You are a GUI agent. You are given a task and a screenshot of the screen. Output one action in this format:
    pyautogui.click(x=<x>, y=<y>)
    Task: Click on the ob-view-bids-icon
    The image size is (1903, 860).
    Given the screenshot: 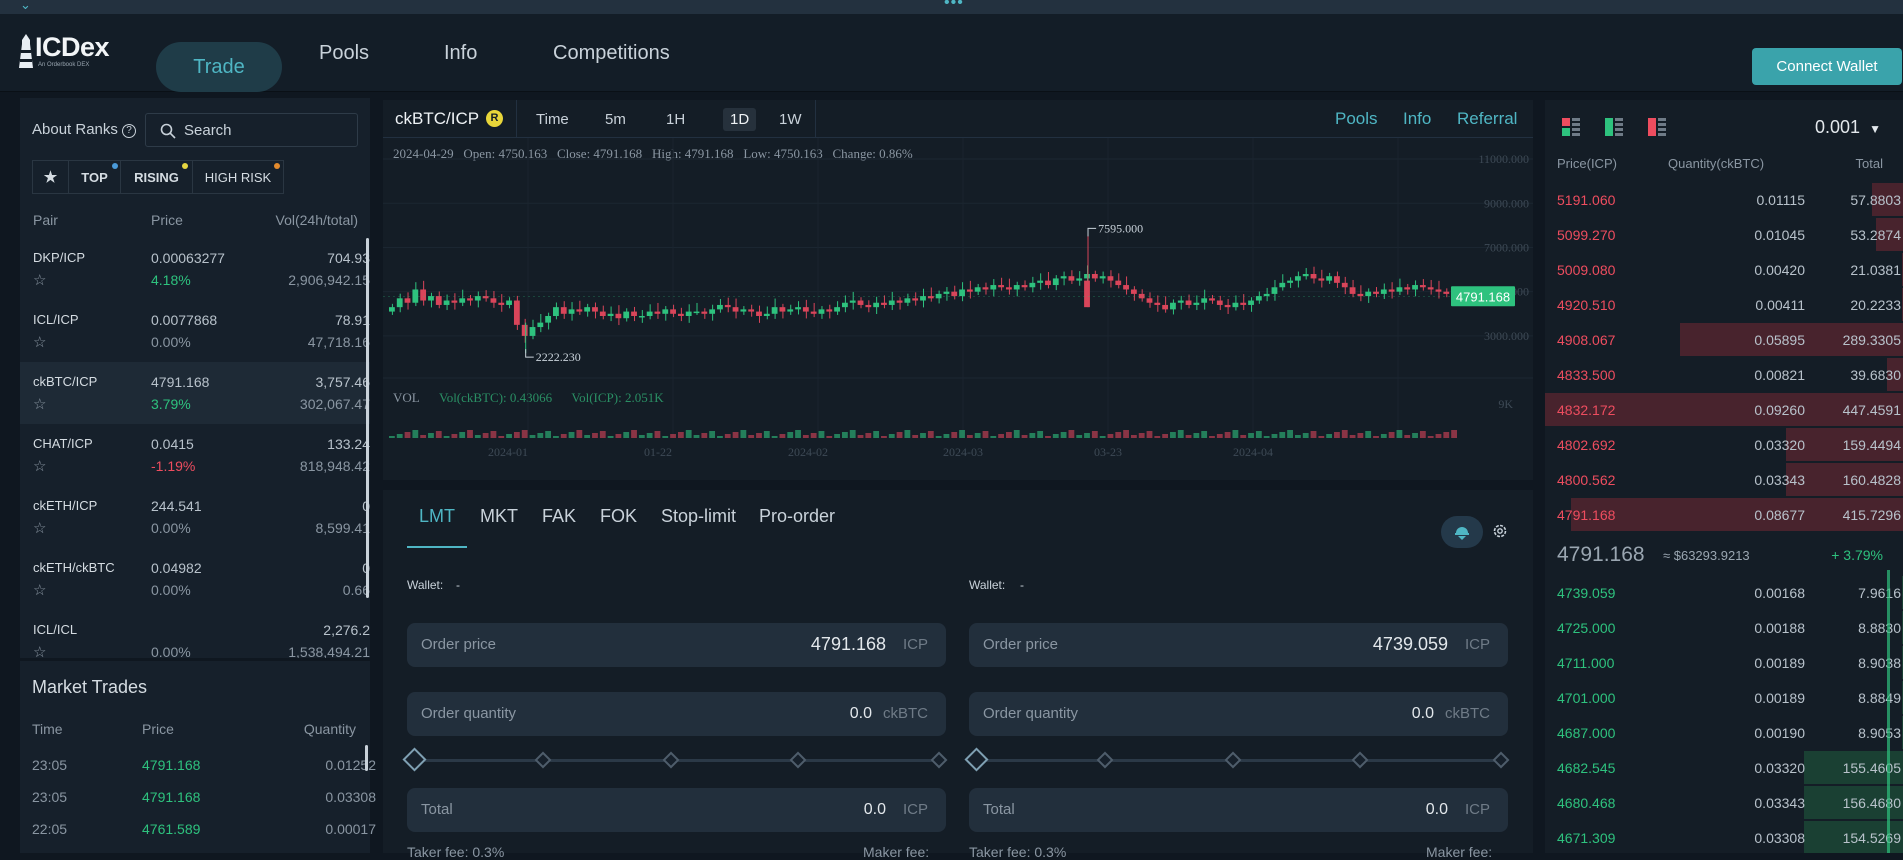 What is the action you would take?
    pyautogui.click(x=1614, y=127)
    